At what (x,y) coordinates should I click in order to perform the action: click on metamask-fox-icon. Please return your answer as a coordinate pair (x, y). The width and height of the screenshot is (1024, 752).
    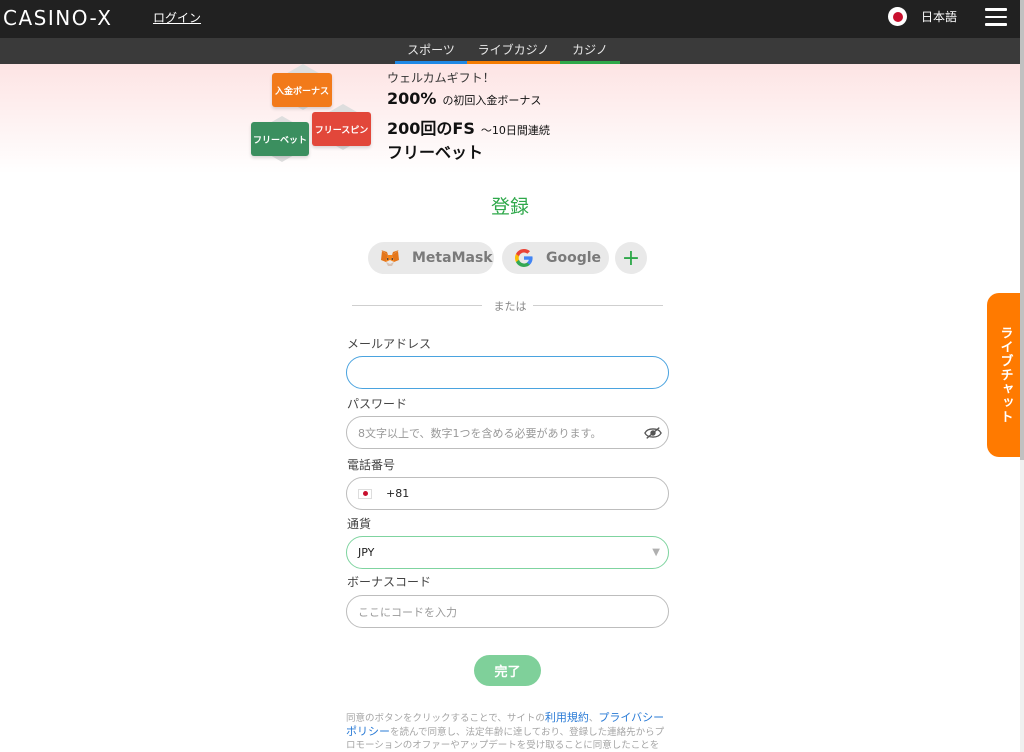
    Looking at the image, I should click on (390, 258).